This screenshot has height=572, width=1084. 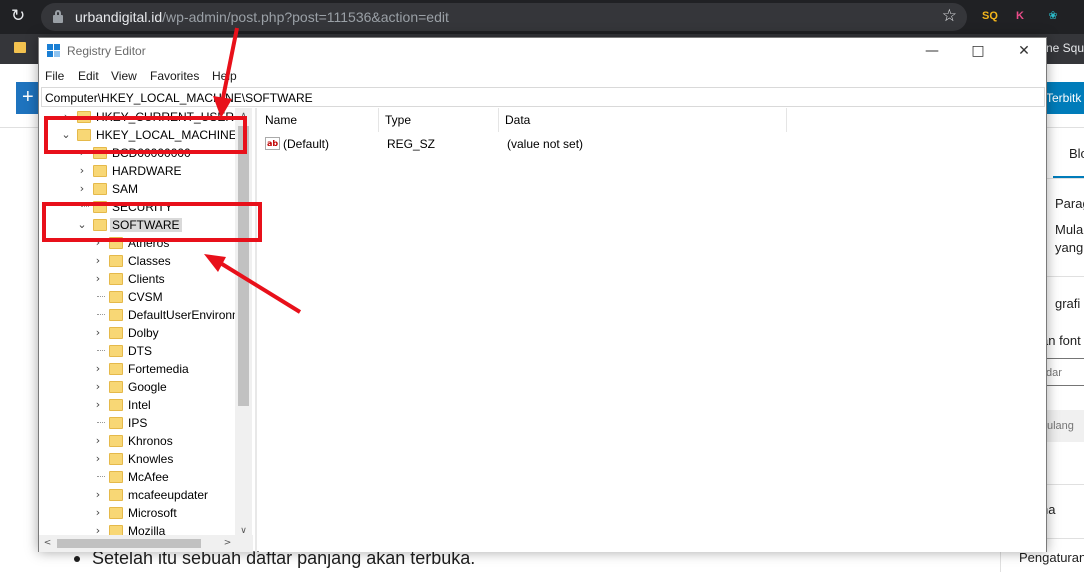 What do you see at coordinates (253, 170) in the screenshot?
I see `annotation-arrows` at bounding box center [253, 170].